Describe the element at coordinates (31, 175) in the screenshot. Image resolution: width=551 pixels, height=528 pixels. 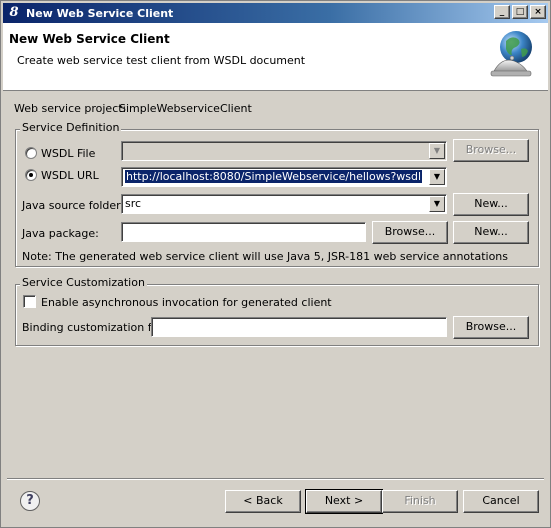
I see `wsdl-url-radio` at that location.